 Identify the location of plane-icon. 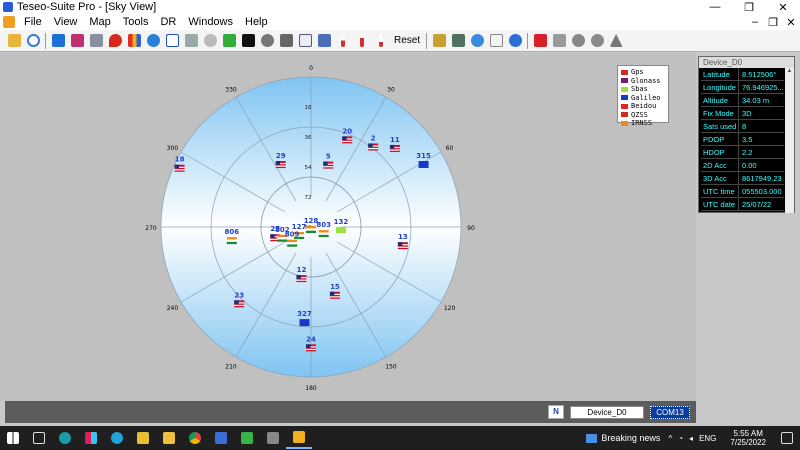
(324, 41).